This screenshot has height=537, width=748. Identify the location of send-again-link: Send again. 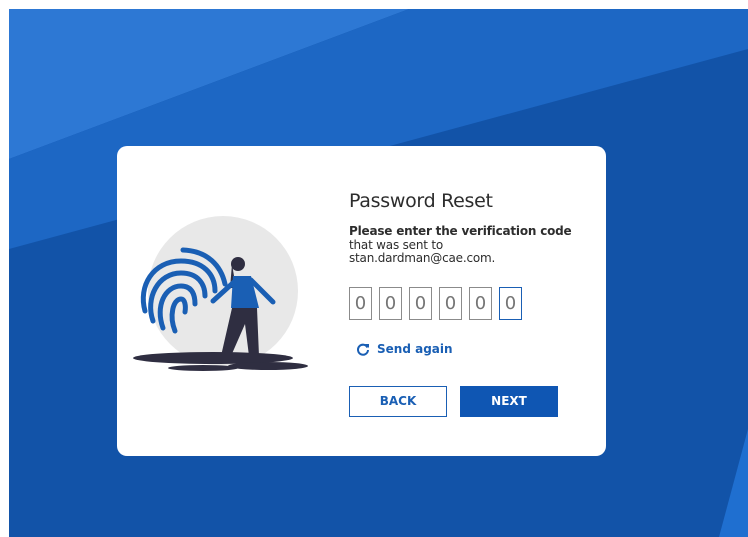
(404, 349).